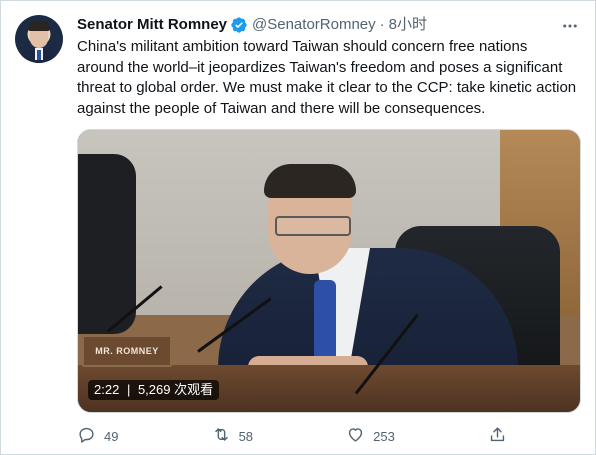  I want to click on verified-badge-icon, so click(239, 25).